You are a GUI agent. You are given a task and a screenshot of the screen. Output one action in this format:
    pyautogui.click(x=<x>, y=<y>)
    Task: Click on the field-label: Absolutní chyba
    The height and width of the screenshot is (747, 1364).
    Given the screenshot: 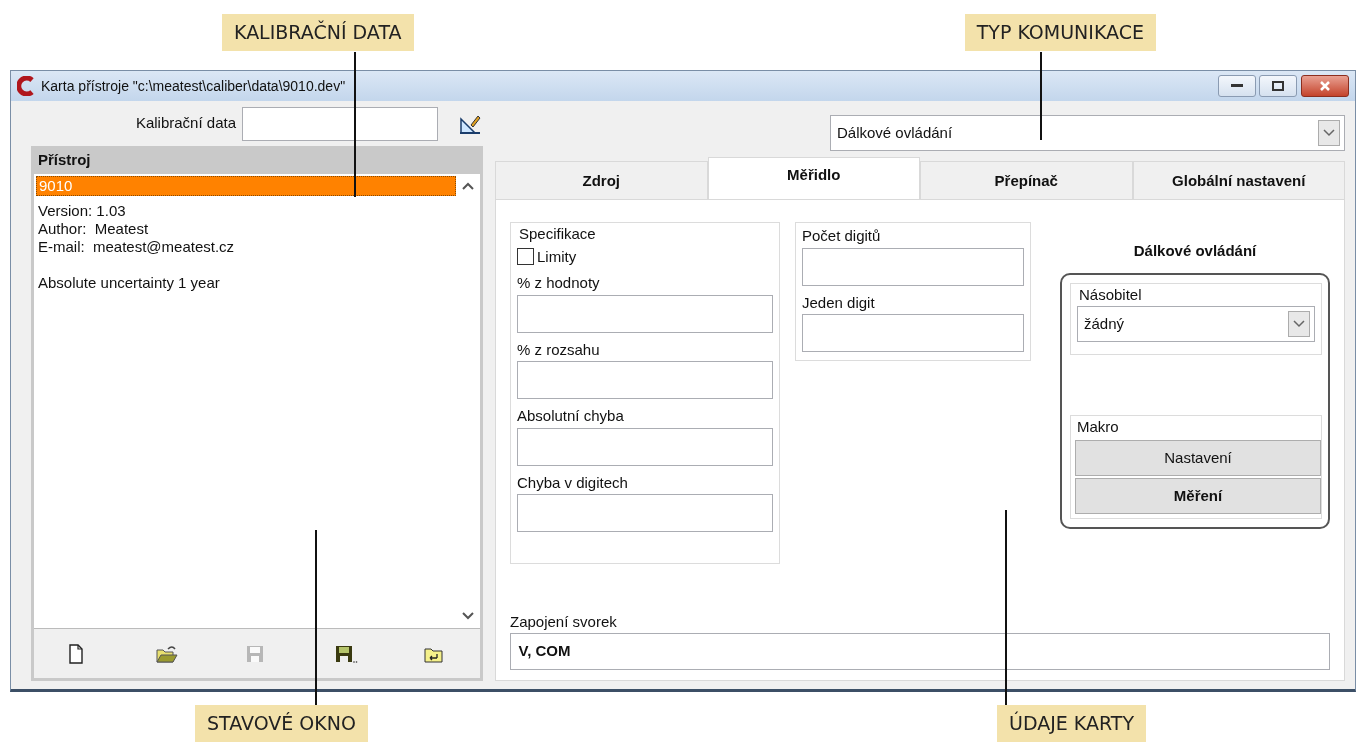 What is the action you would take?
    pyautogui.click(x=571, y=416)
    